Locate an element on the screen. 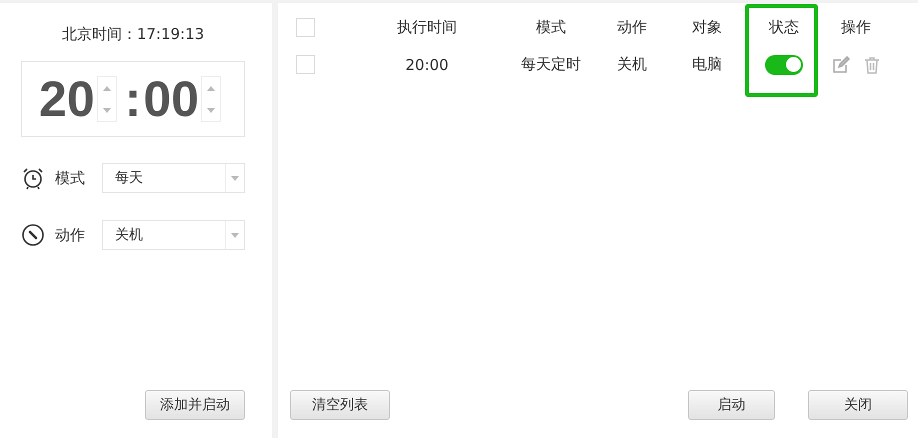  column-header: 状态 is located at coordinates (784, 27).